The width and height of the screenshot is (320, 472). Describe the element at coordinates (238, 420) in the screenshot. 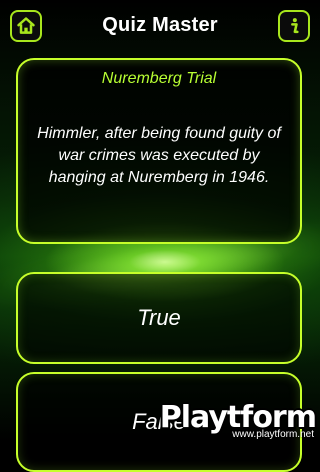

I see `watermark: Playtform www.playtform.net` at that location.